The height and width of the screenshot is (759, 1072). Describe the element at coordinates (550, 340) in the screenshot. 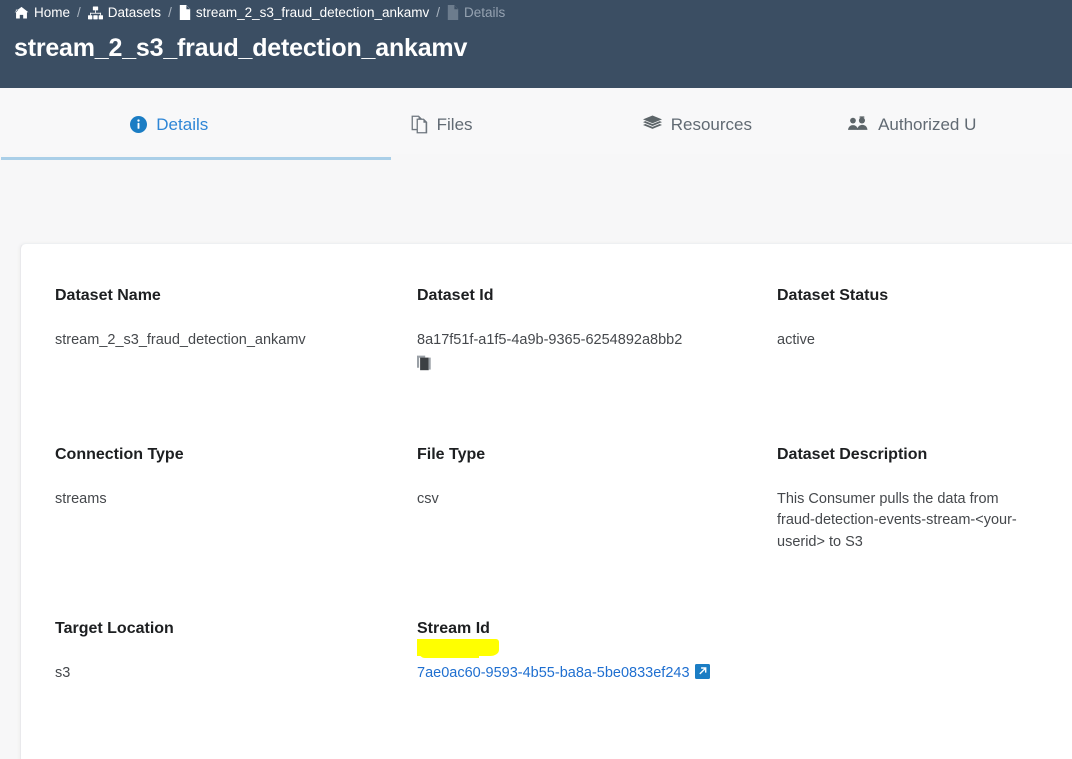

I see `field-value: 8a17f51f-a1f5-4a9b-9365-6254892a8bb2` at that location.